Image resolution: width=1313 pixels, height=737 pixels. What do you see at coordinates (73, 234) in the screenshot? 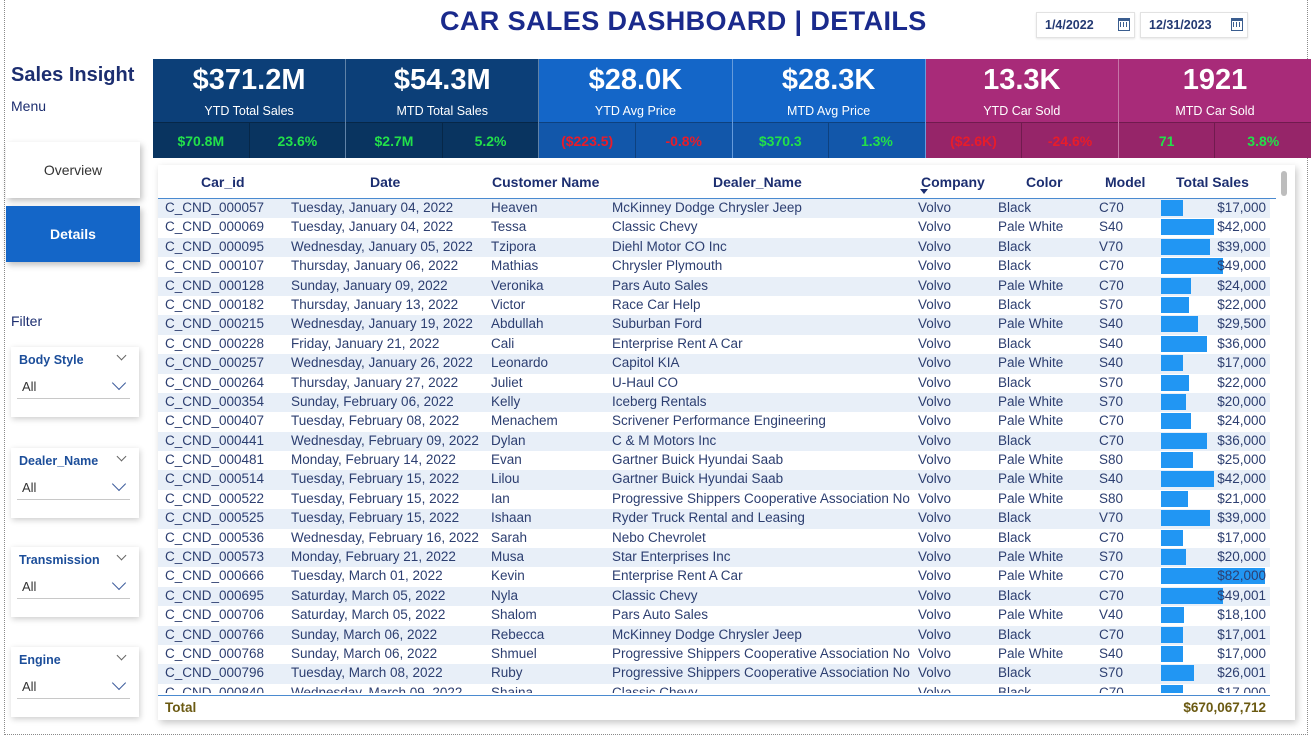
I see `nav-details-button: Details` at bounding box center [73, 234].